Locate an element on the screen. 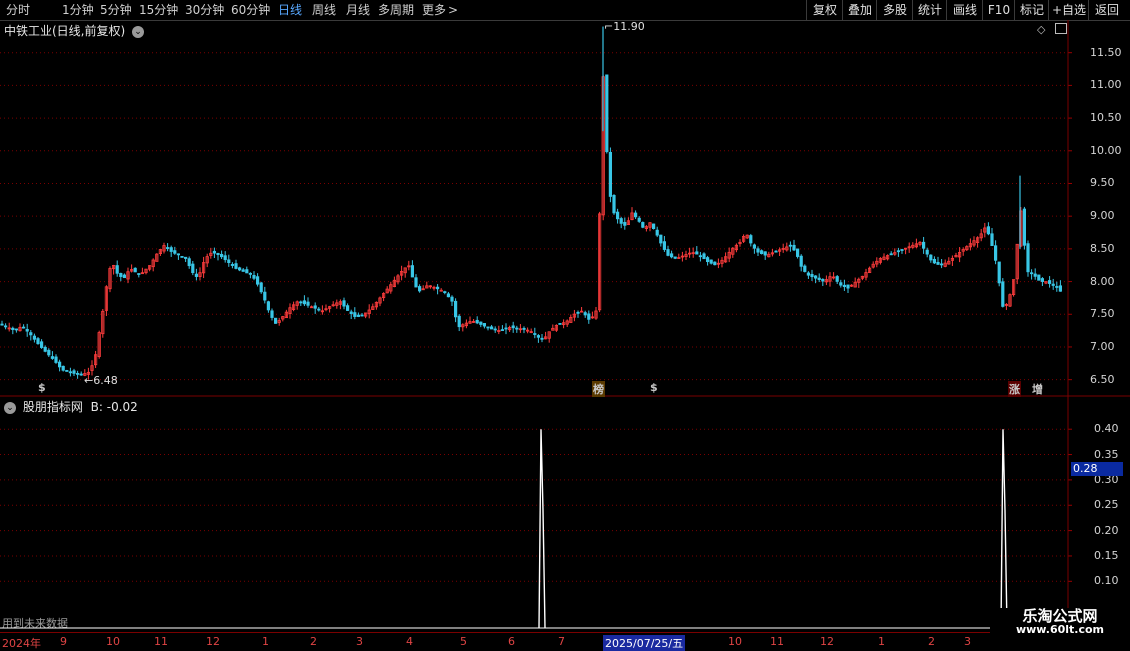  date-tick: 10 is located at coordinates (113, 641).